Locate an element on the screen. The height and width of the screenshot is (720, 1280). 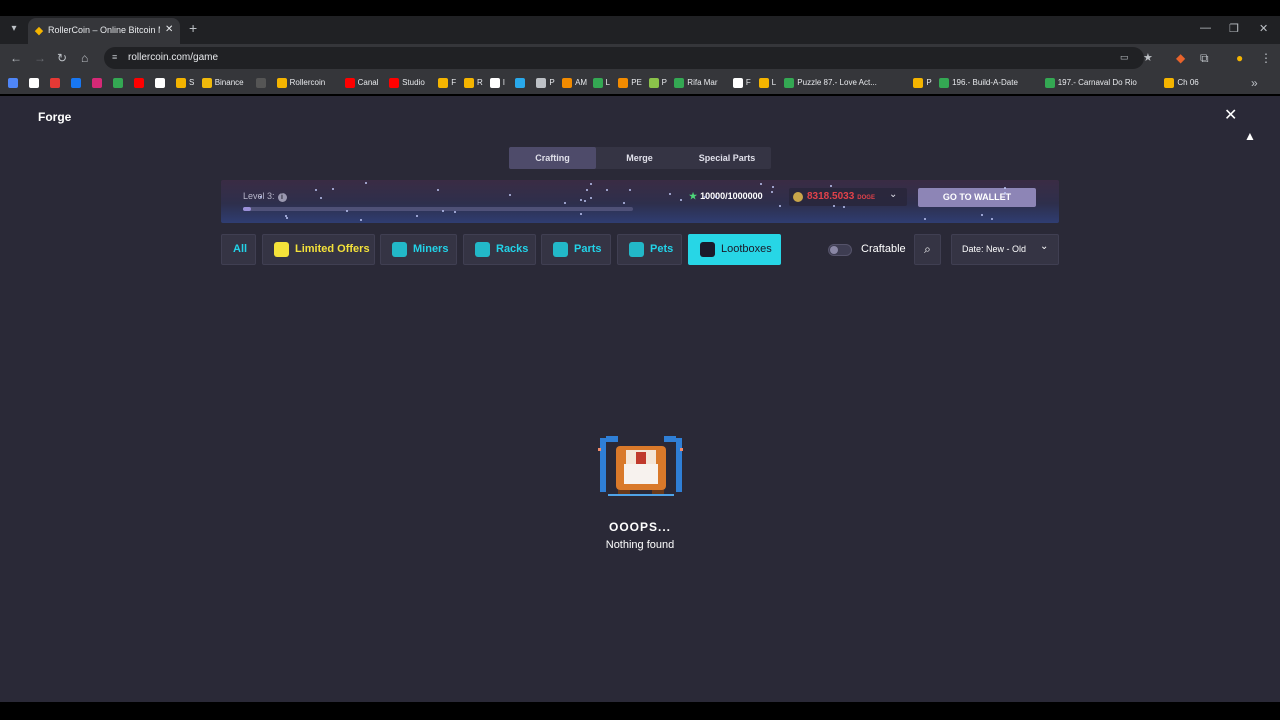
address-bar: ≡ rollercoin.com/game ▭ ★ is located at coordinates (628, 58).